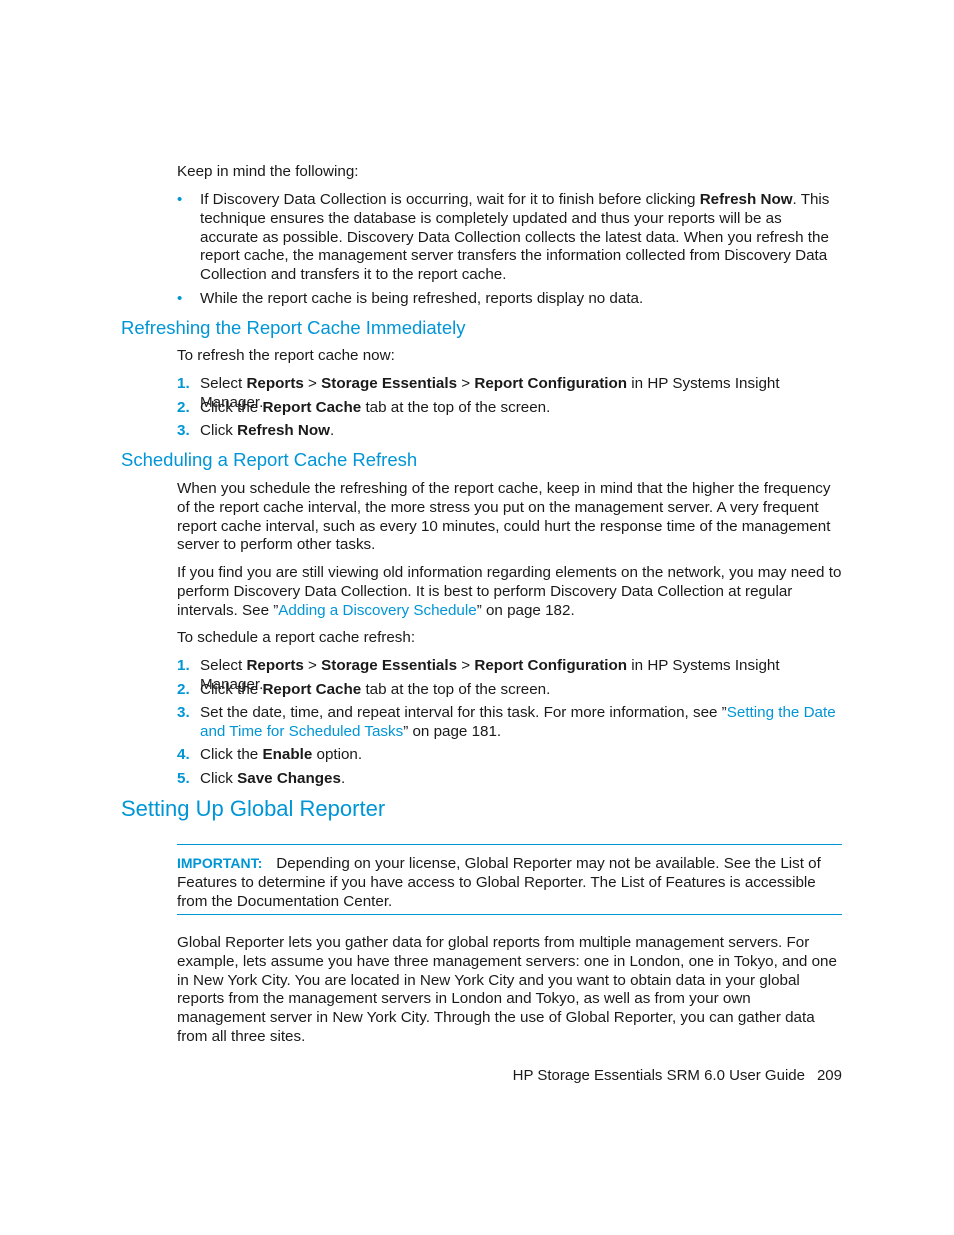 This screenshot has height=1235, width=954. I want to click on intro-lead: Keep in mind the following:, so click(268, 171).